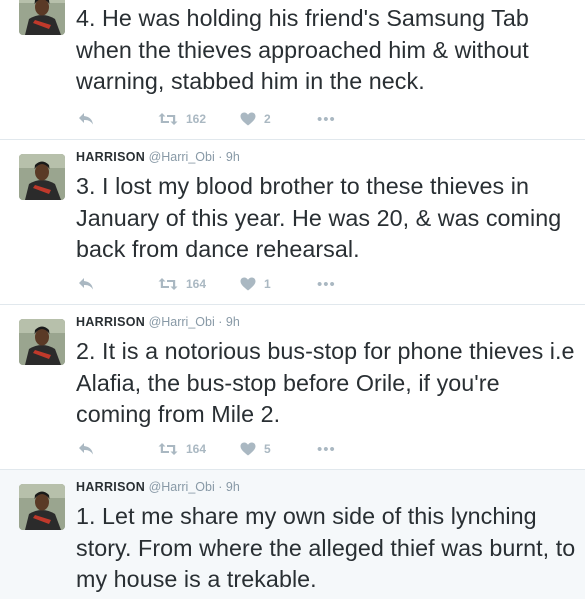 Image resolution: width=585 pixels, height=599 pixels. What do you see at coordinates (196, 119) in the screenshot?
I see `retweet-count: 162` at bounding box center [196, 119].